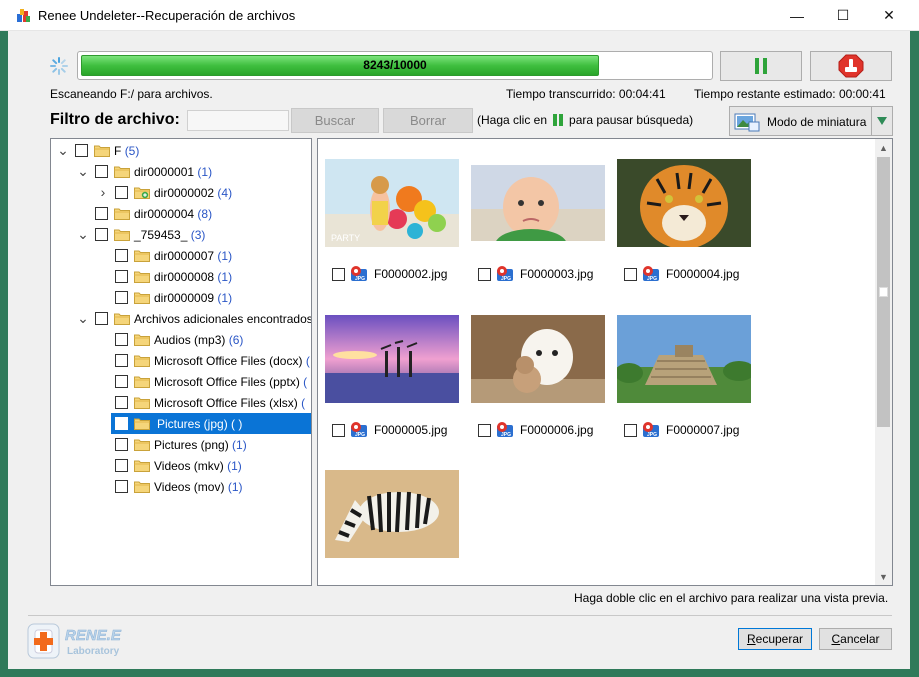  Describe the element at coordinates (883, 362) in the screenshot. I see `vertical-scrollbar: ▲ ▼` at that location.